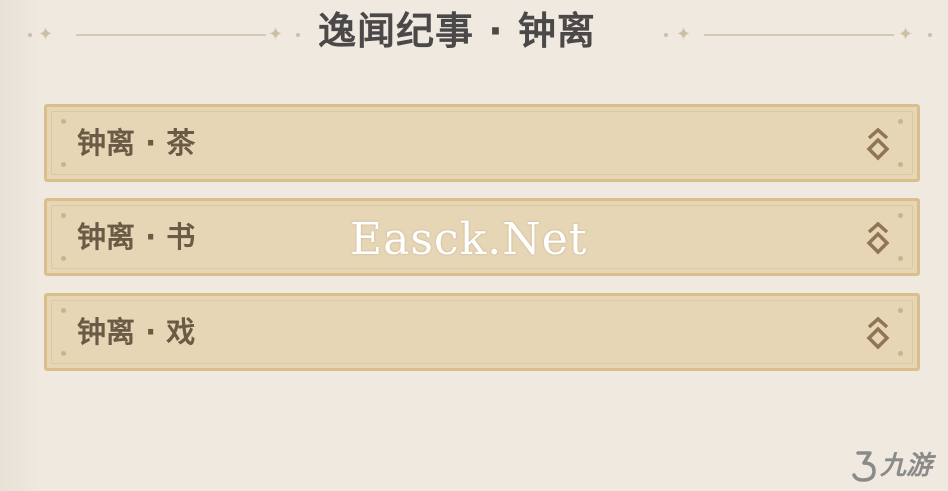  Describe the element at coordinates (482, 332) in the screenshot. I see `story-item-opera: 钟离 · 戏` at that location.